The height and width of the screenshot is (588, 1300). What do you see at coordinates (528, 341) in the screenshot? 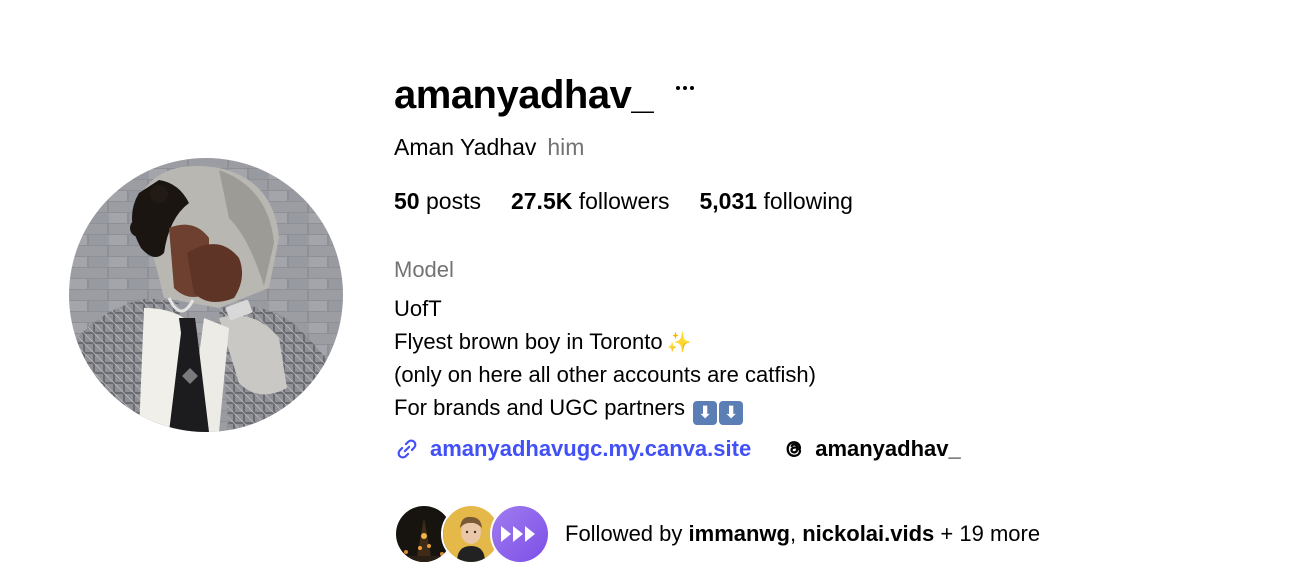
I see `bio-line-text: Flyest brown boy in Toronto` at bounding box center [528, 341].